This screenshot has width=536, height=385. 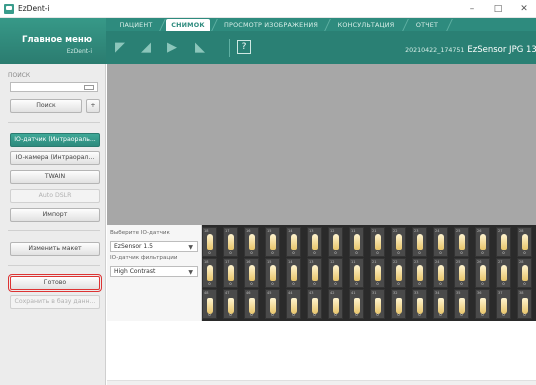 I want to click on tab-capture: СНИМОК, so click(x=188, y=25).